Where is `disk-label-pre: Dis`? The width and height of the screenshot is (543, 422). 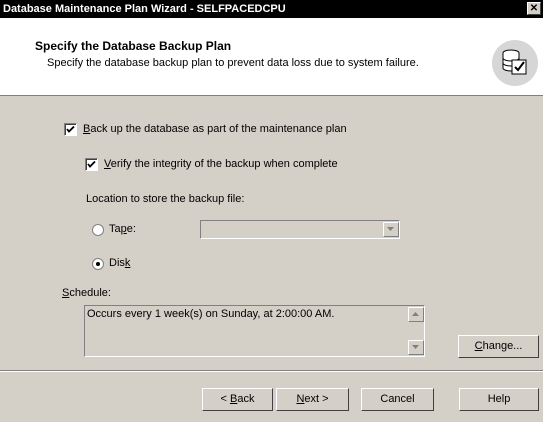 disk-label-pre: Dis is located at coordinates (117, 263).